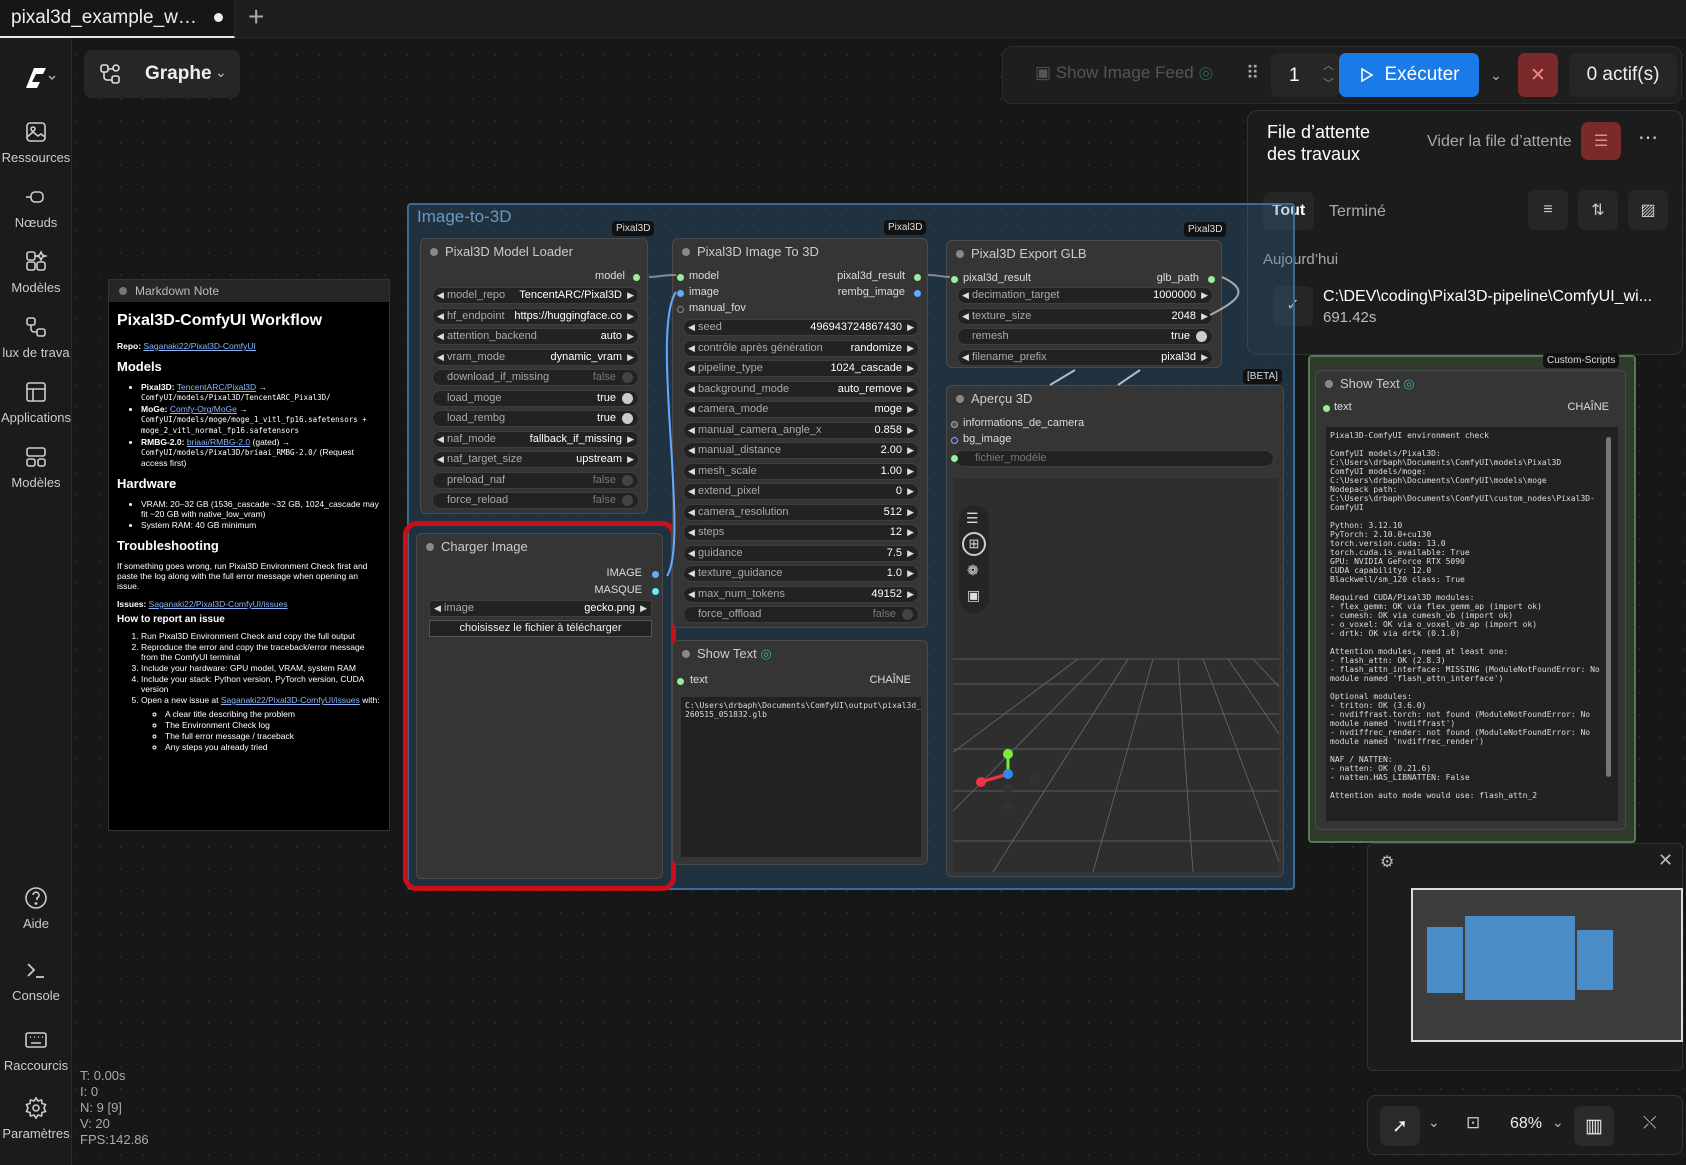 This screenshot has height=1165, width=1686. I want to click on hide-links-icon: ⤬, so click(1650, 1123).